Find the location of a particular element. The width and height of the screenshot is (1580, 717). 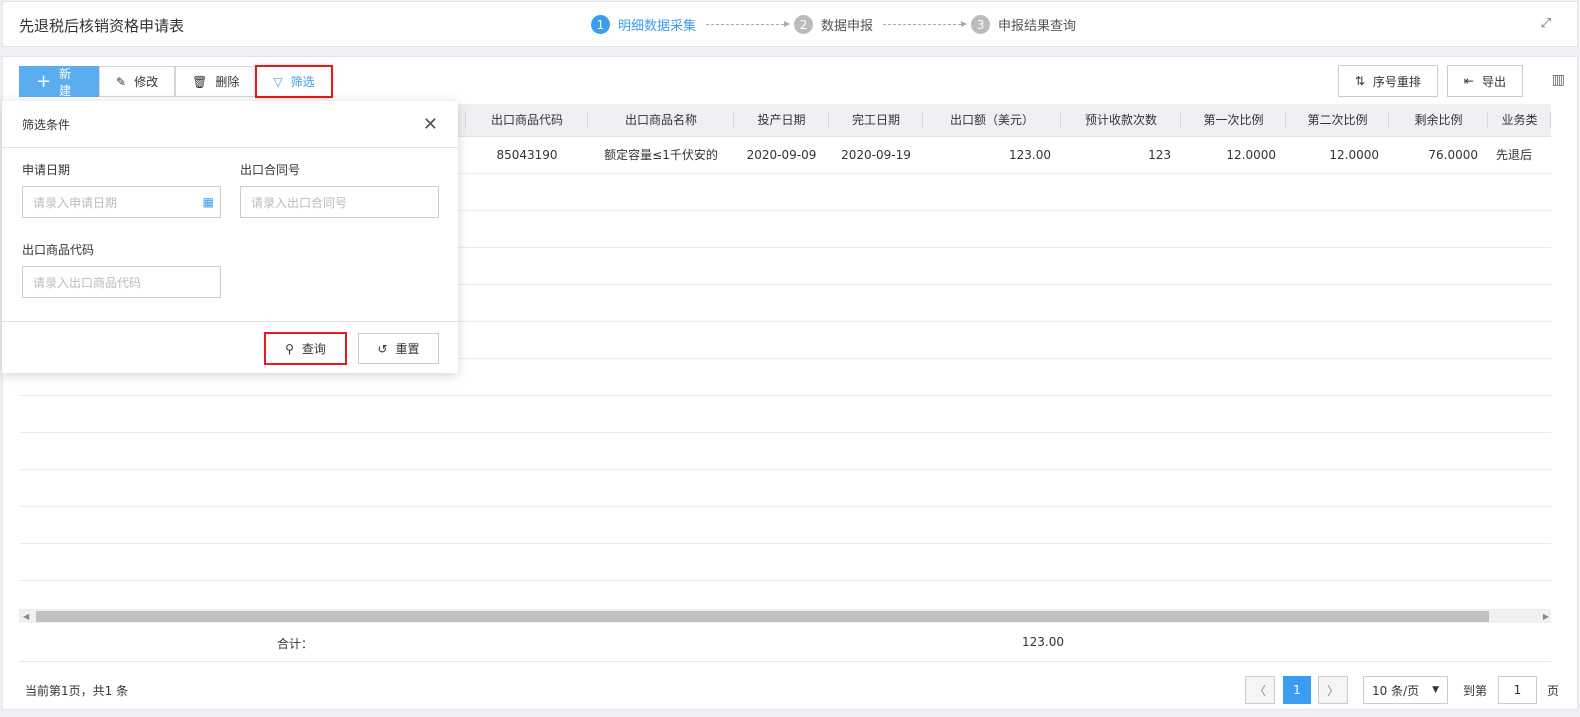

scroll-right-icon: ▶ is located at coordinates (1546, 616).